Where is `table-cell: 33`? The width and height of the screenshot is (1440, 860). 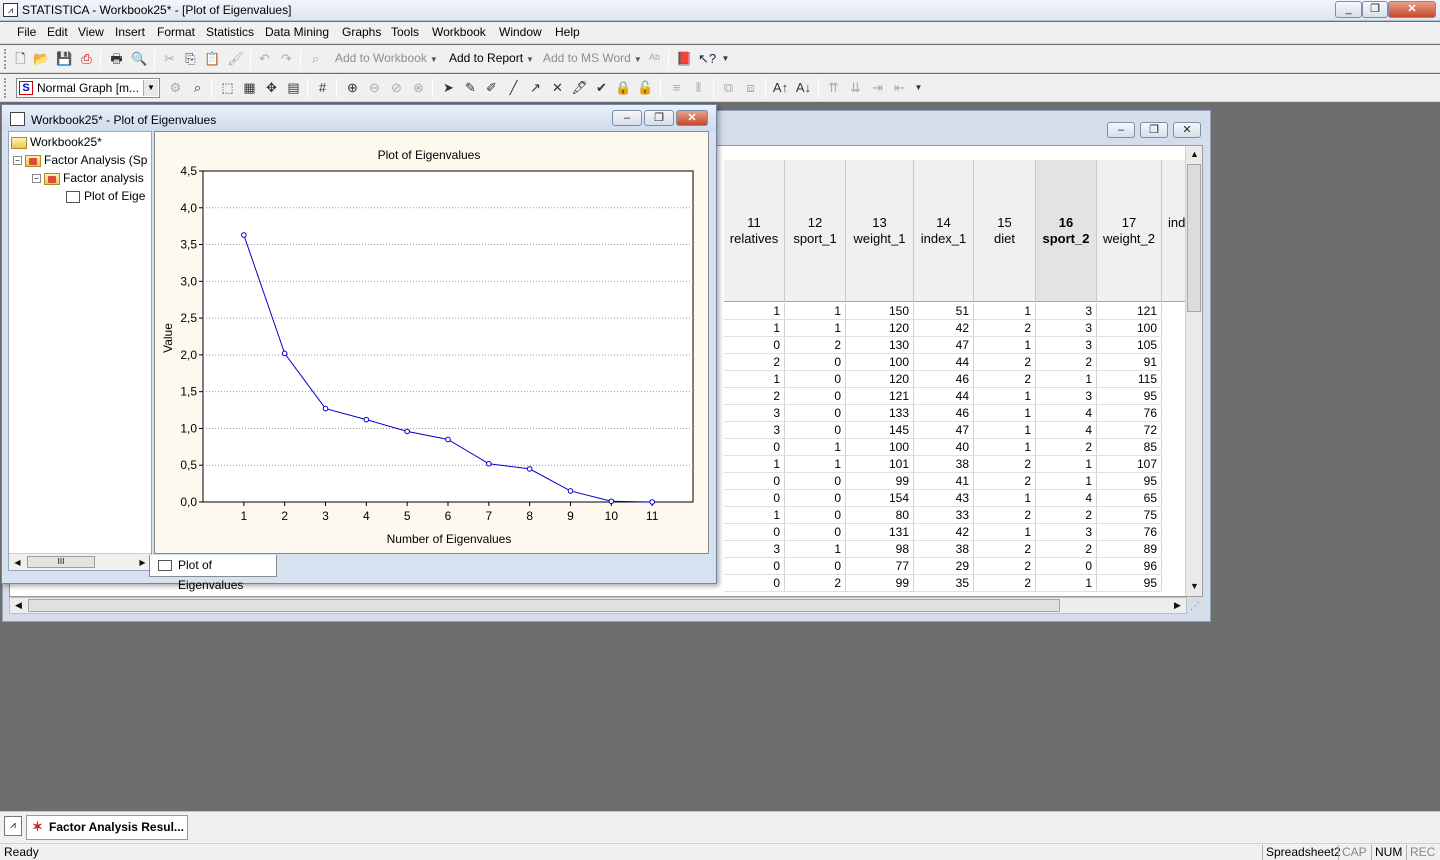 table-cell: 33 is located at coordinates (944, 515).